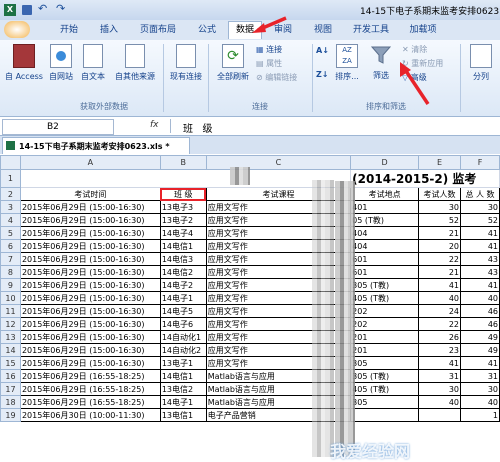 This screenshot has width=500, height=462. What do you see at coordinates (425, 178) in the screenshot?
I see `sheet-title: (2014-2015-2) 监考` at bounding box center [425, 178].